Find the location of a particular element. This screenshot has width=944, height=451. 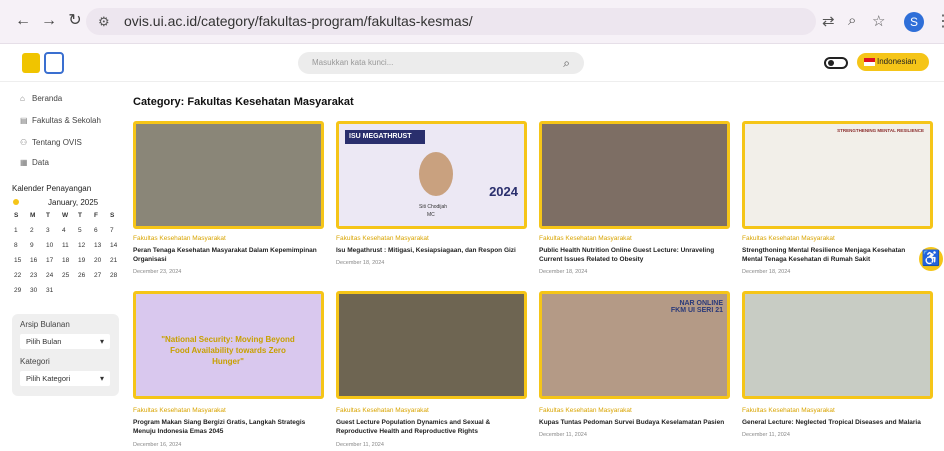

weekday-label: W is located at coordinates (65, 215).